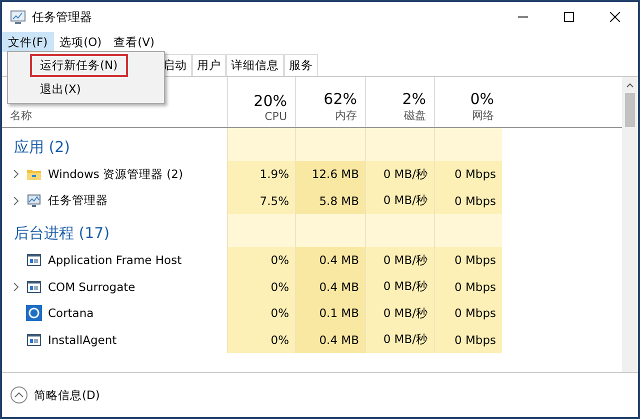 The height and width of the screenshot is (419, 640). What do you see at coordinates (275, 116) in the screenshot?
I see `column-label: CPU` at bounding box center [275, 116].